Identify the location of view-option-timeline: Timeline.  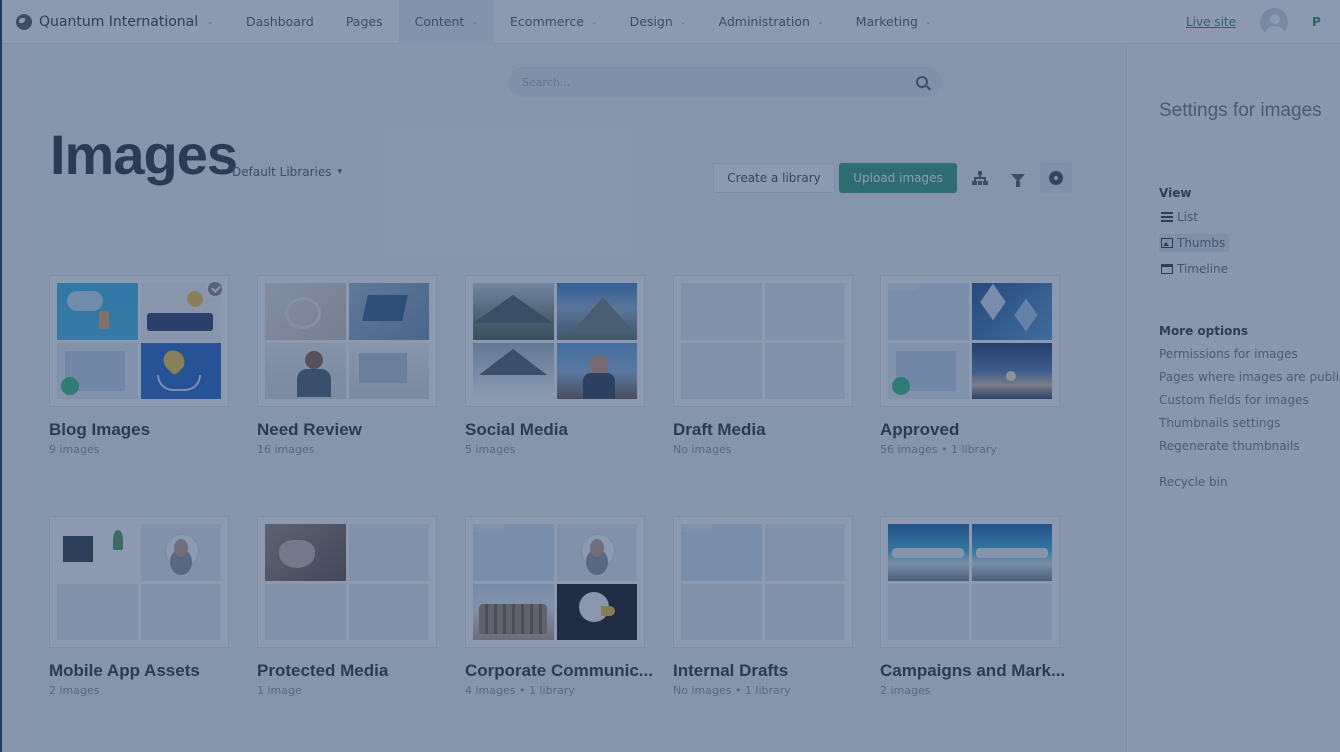
(1194, 269).